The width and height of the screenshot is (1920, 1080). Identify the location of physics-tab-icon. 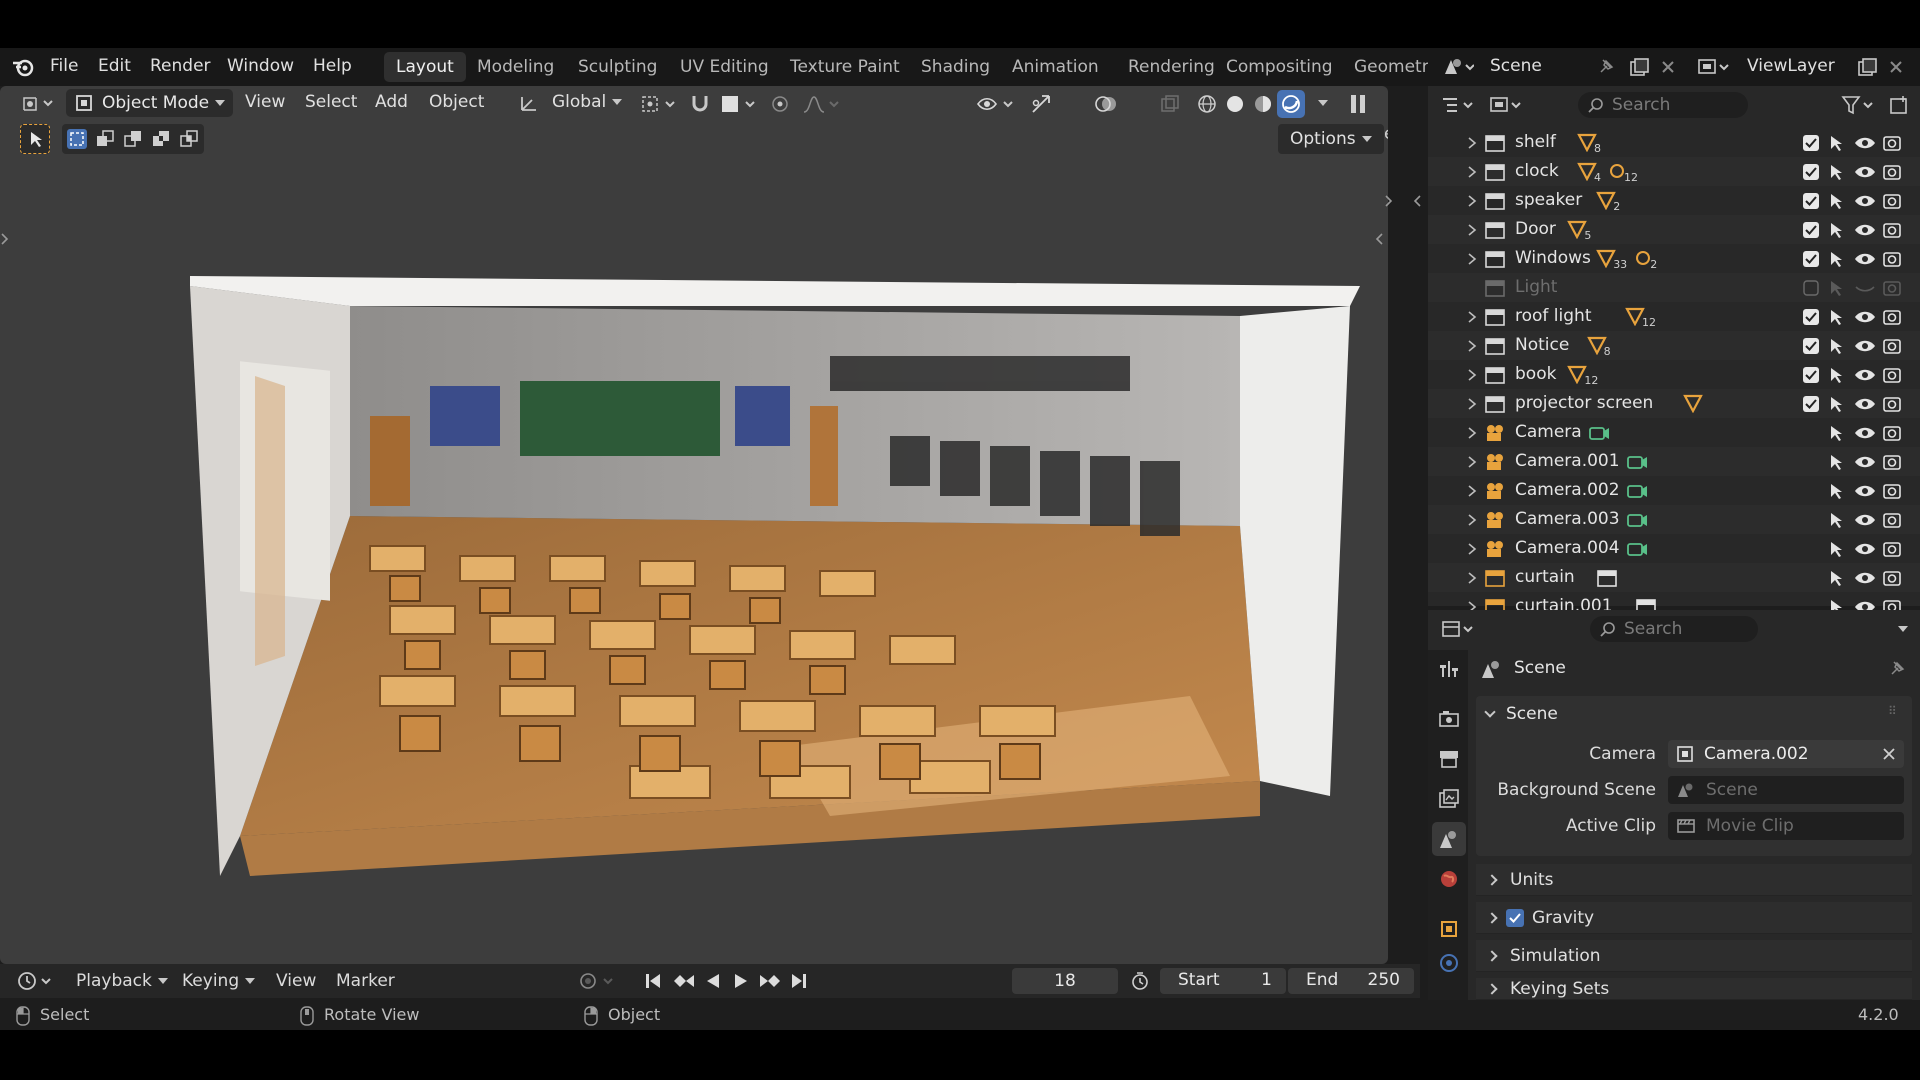
(1449, 963).